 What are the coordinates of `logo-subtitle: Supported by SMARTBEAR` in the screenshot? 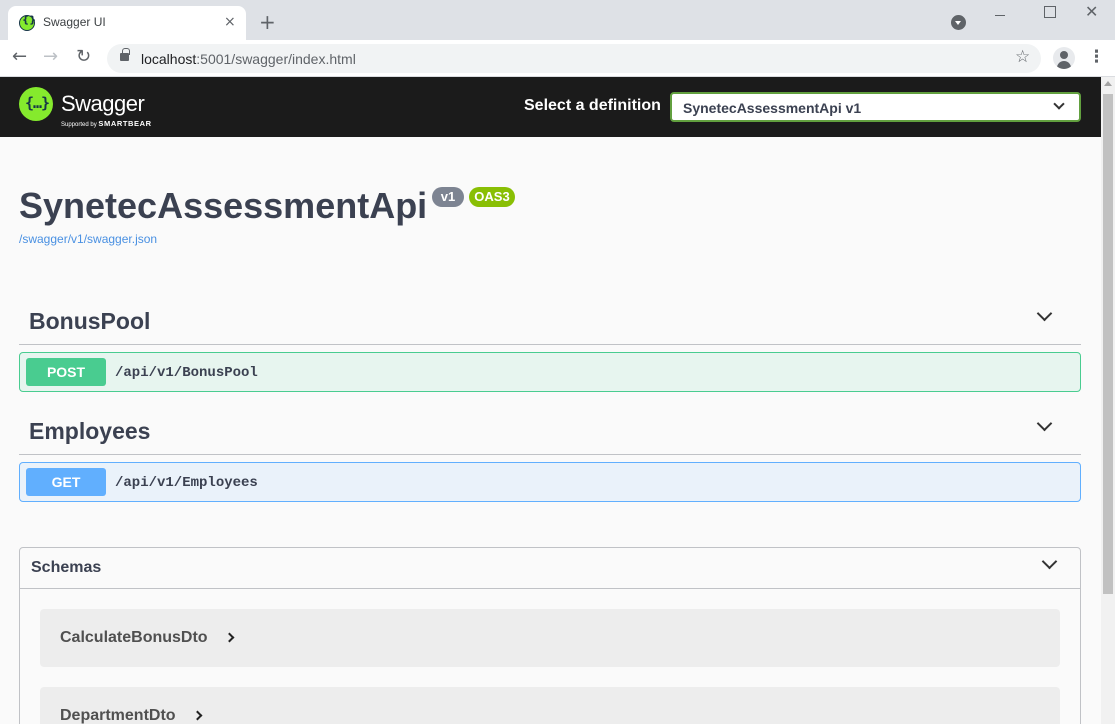 It's located at (106, 123).